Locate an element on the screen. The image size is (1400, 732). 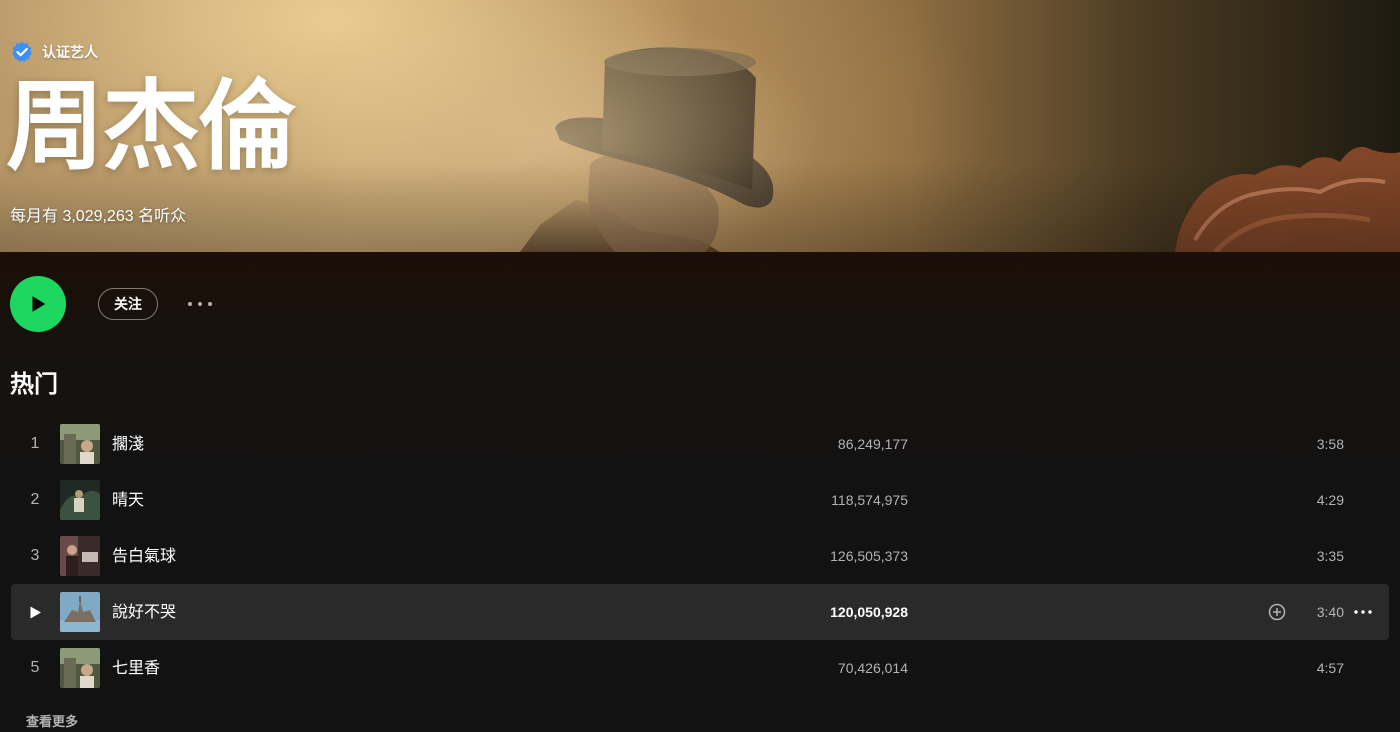
verified-badge: 认证艺人 is located at coordinates (54, 52).